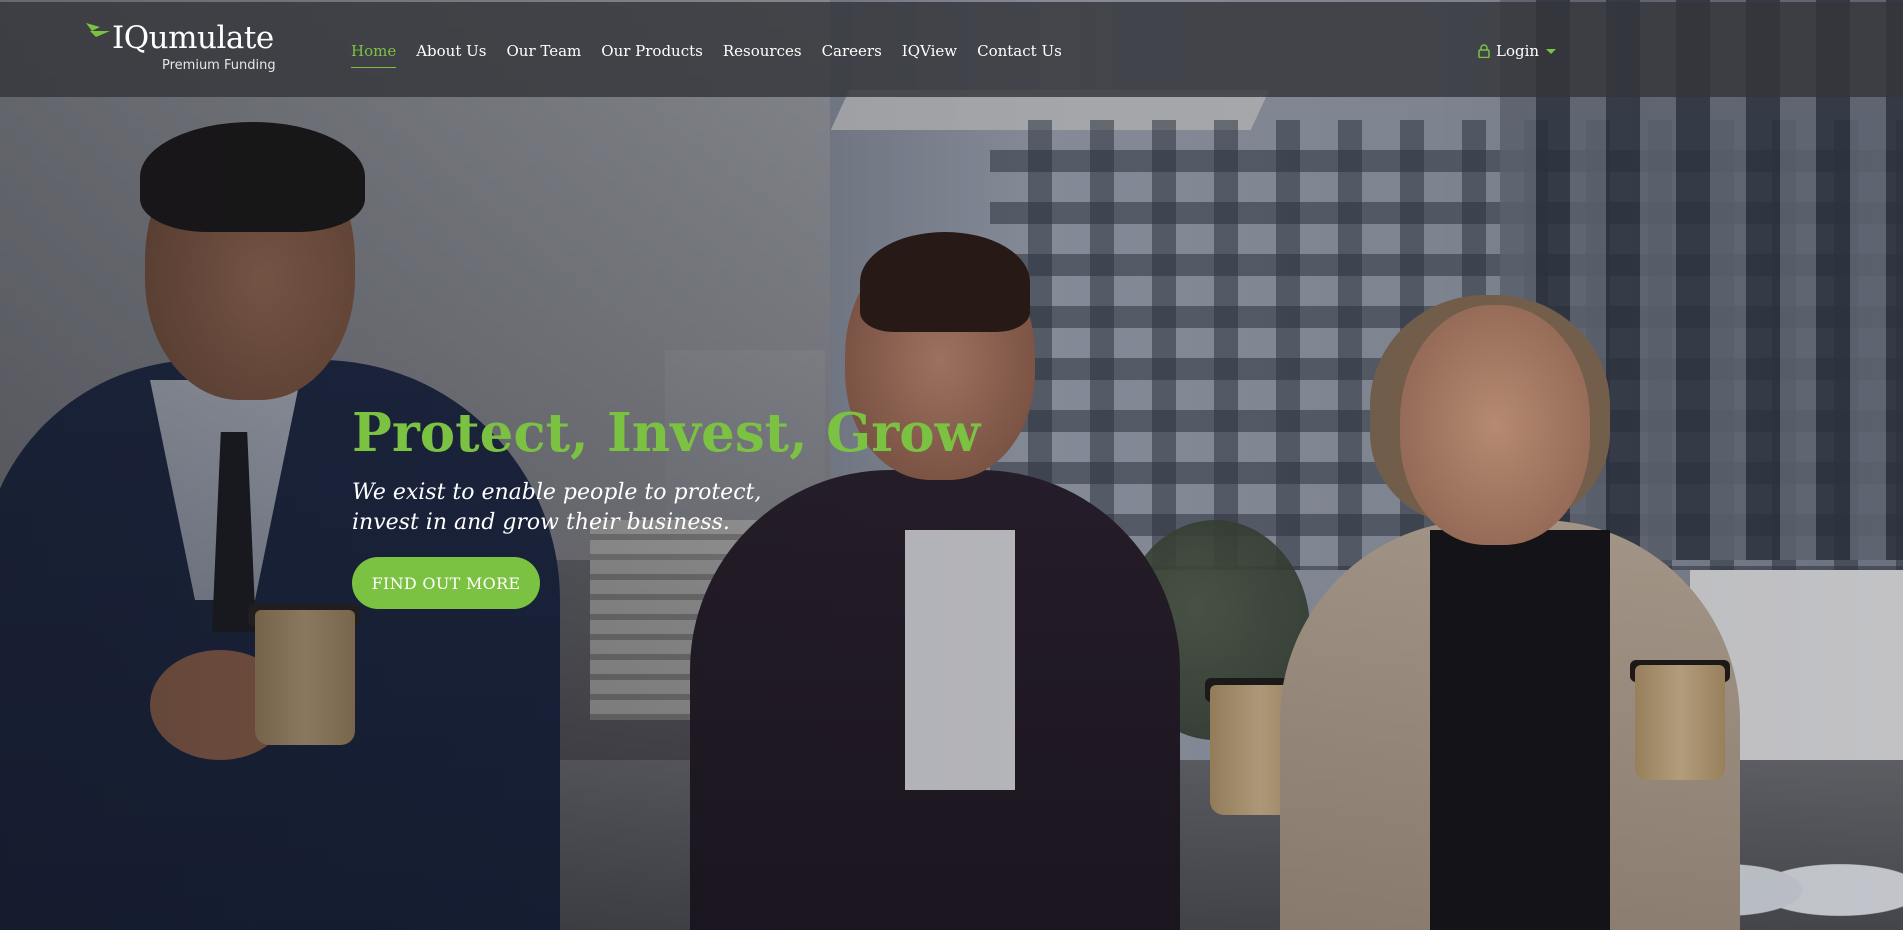 This screenshot has width=1903, height=930. I want to click on login-label: Login, so click(1518, 51).